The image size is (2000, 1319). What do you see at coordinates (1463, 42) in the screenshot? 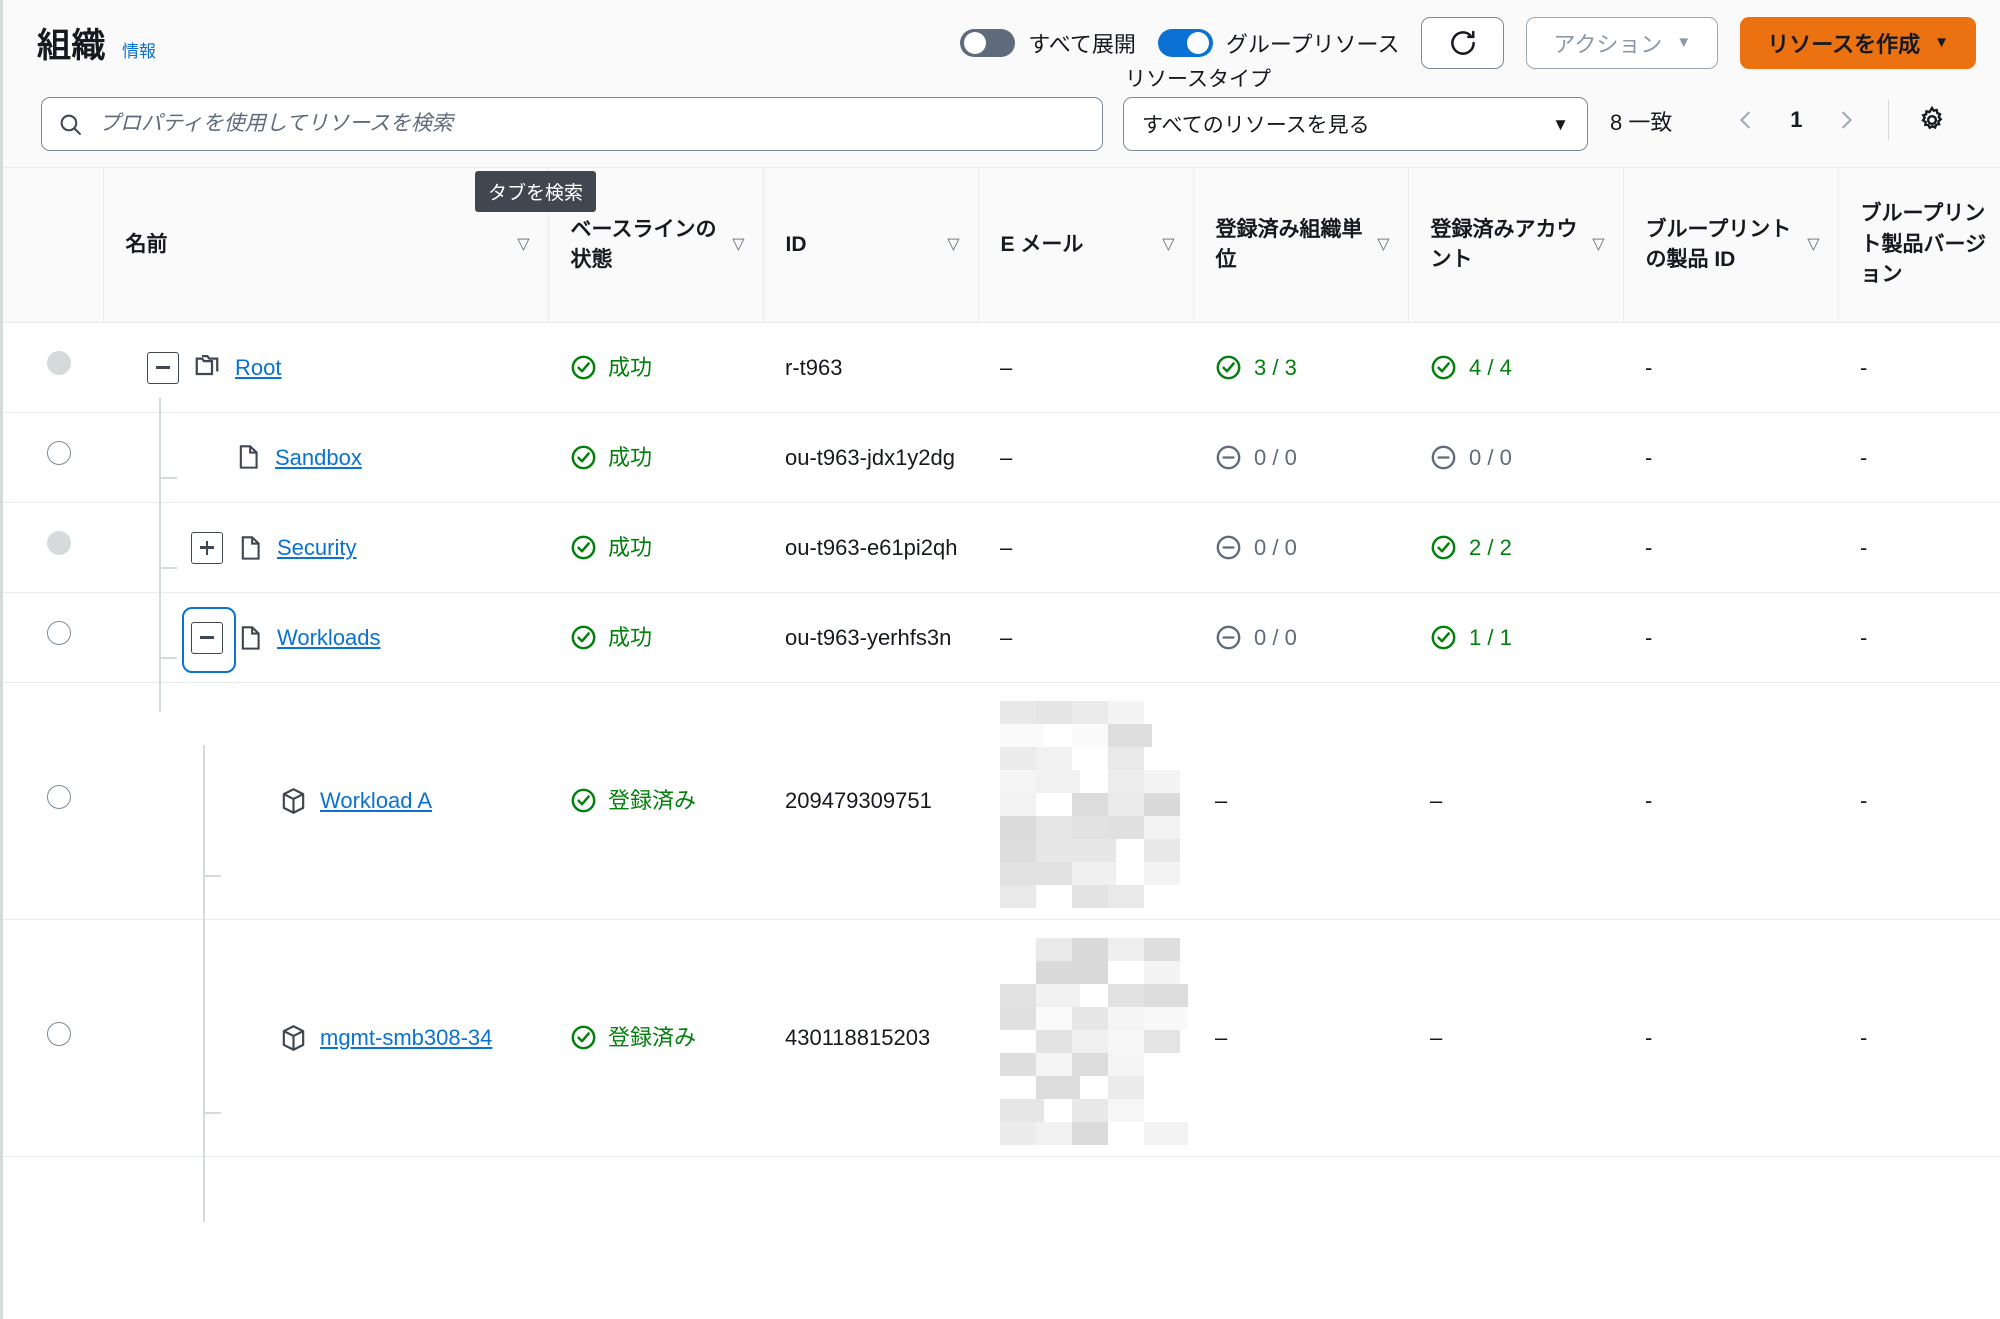
I see `refresh-button` at bounding box center [1463, 42].